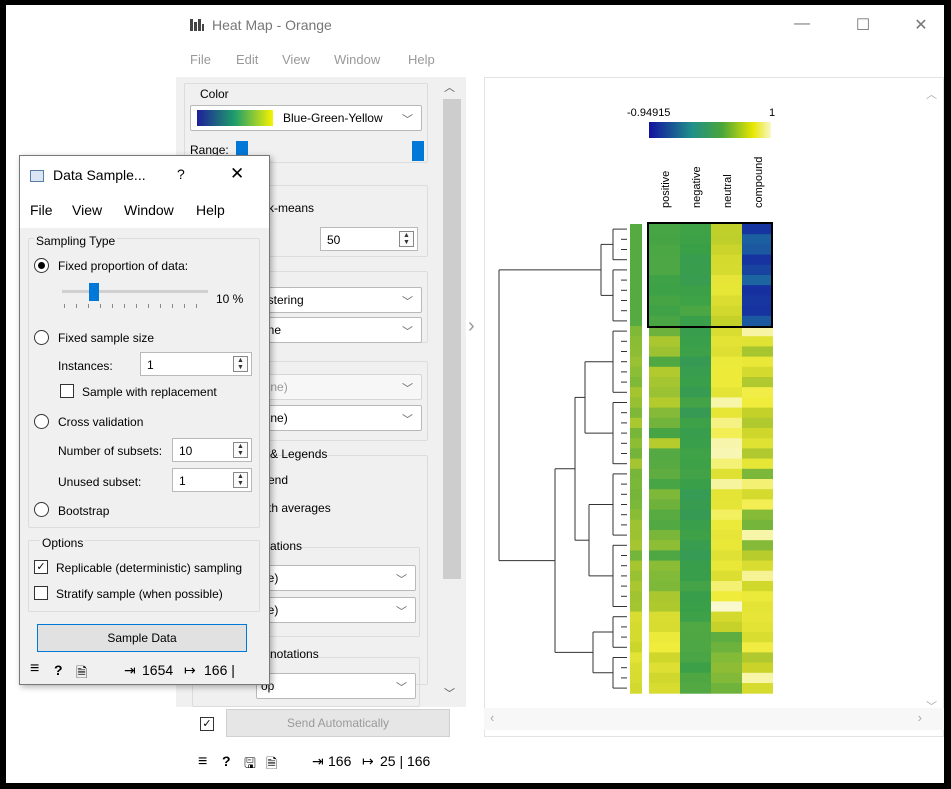 The height and width of the screenshot is (789, 951). What do you see at coordinates (212, 450) in the screenshot?
I see `subsets-spinbox: 10 ▲ ▼` at bounding box center [212, 450].